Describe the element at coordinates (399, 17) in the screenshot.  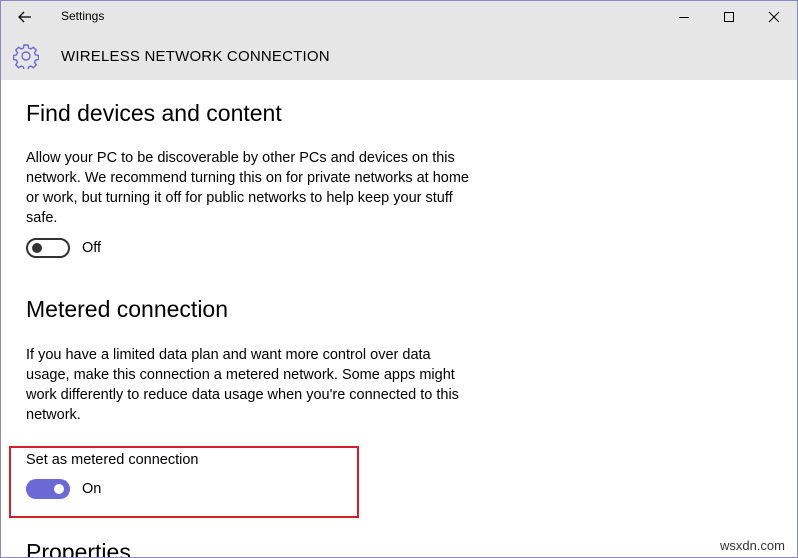
I see `title-bar: Settings` at that location.